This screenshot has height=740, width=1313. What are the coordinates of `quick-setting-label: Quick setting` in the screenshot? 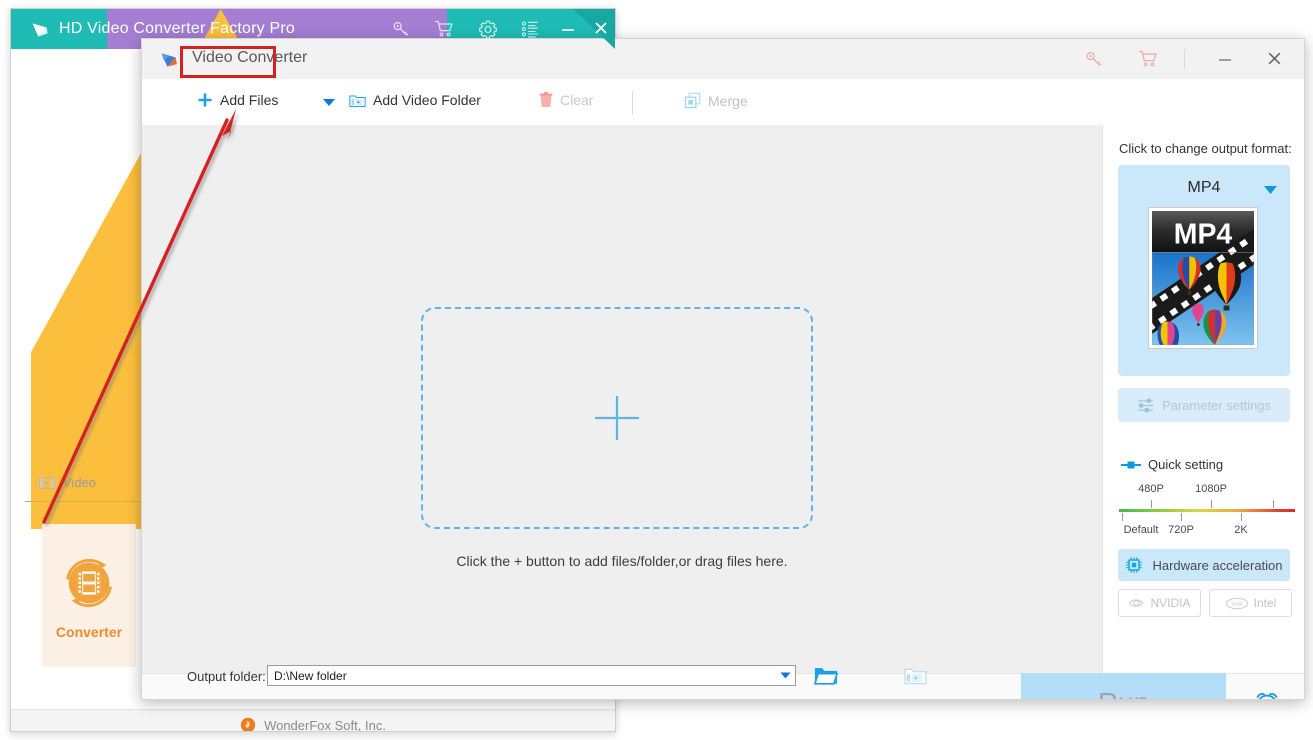 It's located at (1186, 464).